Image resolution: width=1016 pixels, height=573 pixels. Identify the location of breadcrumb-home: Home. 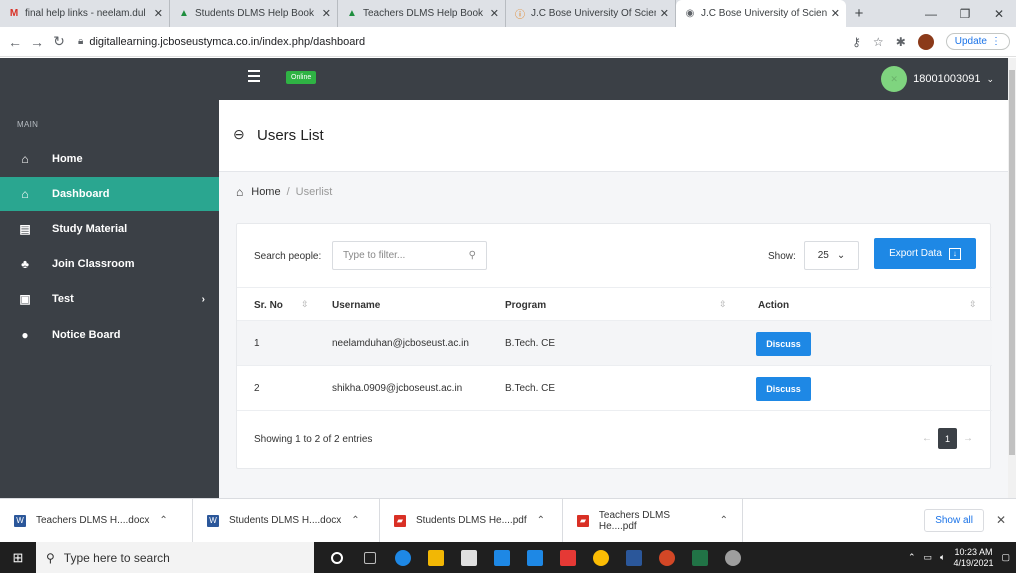
(265, 192).